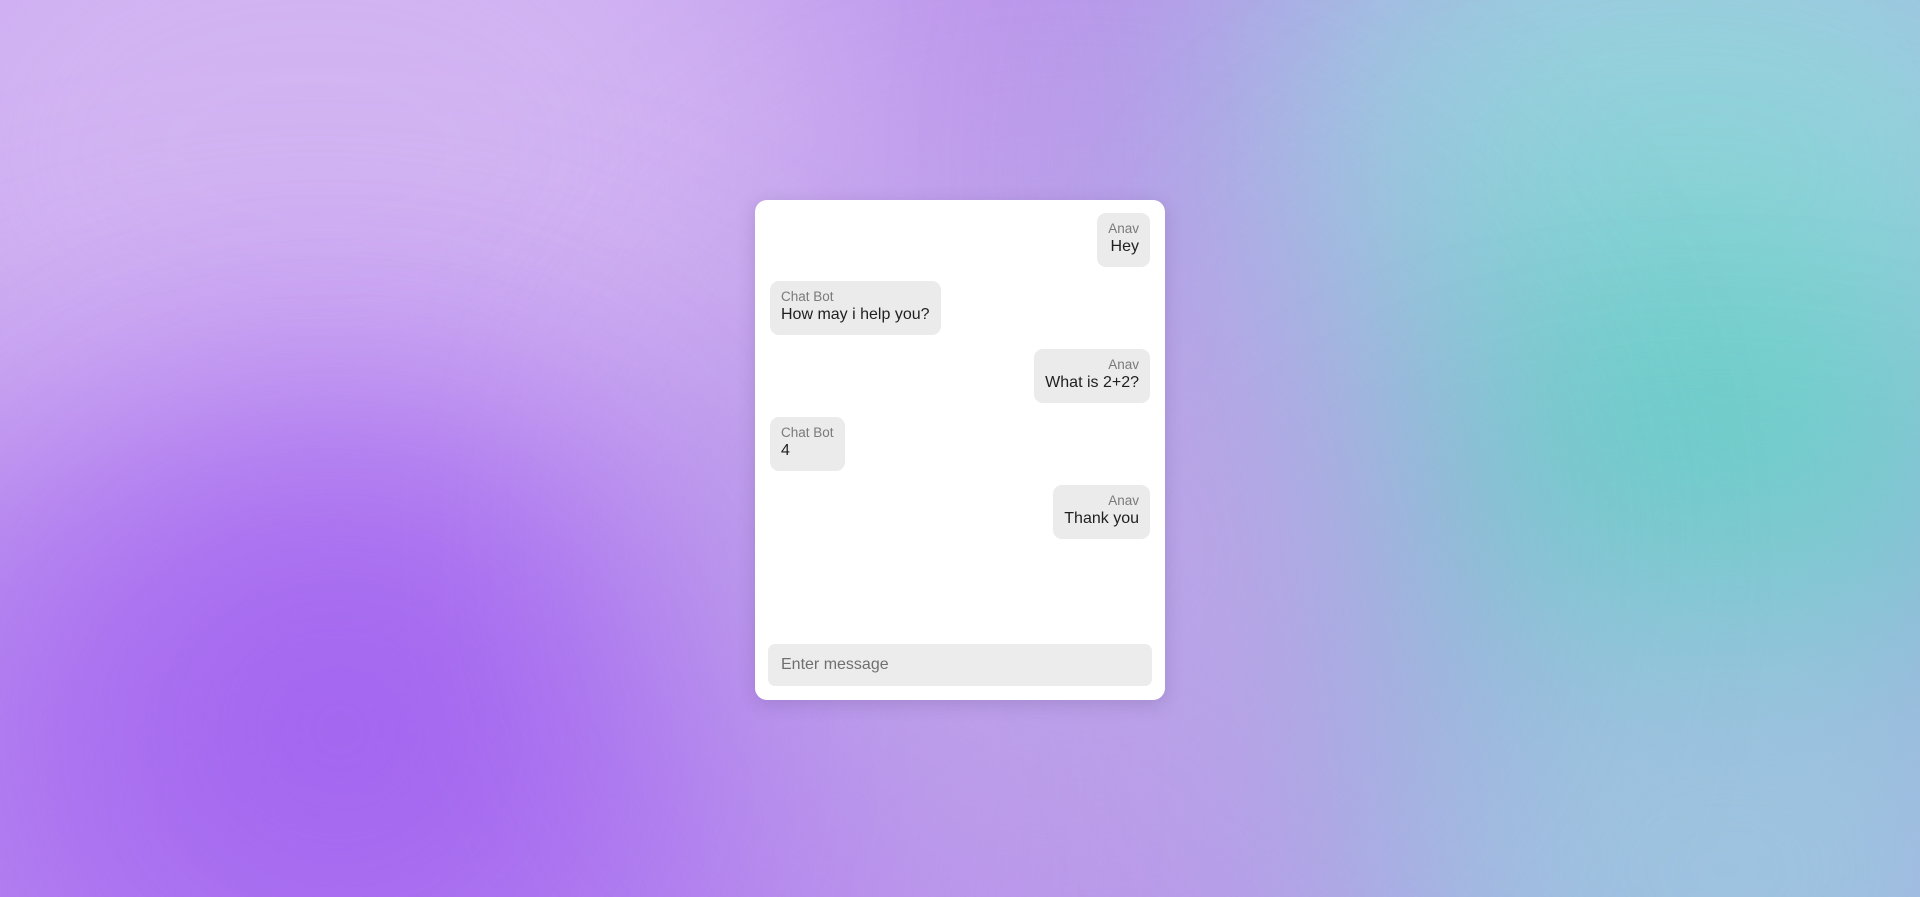 This screenshot has height=897, width=1920. Describe the element at coordinates (1101, 518) in the screenshot. I see `message-text: Thank you` at that location.